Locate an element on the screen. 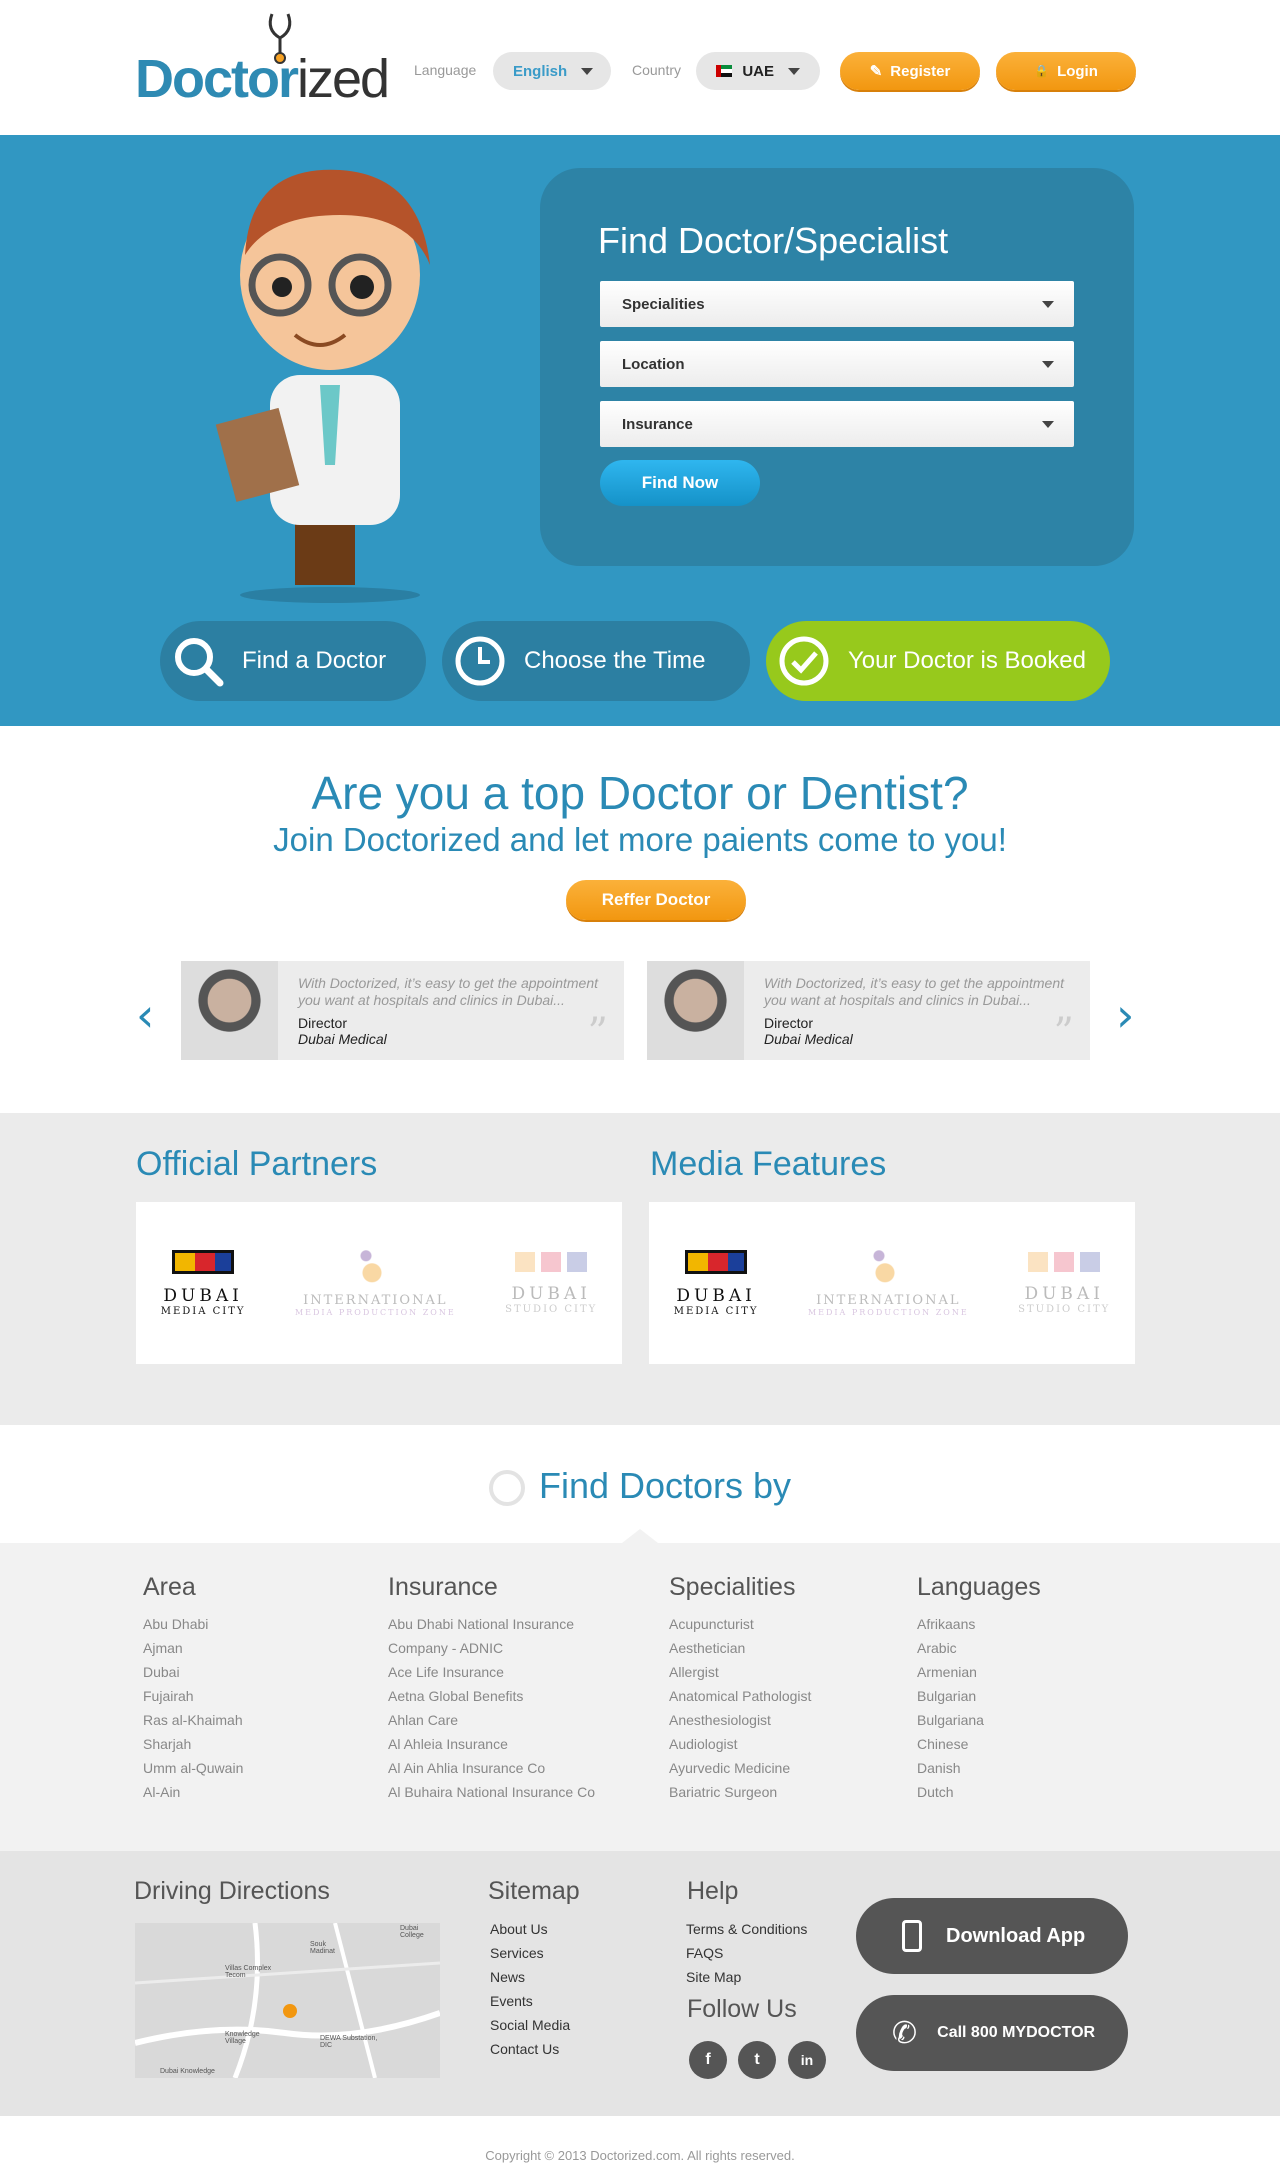 The width and height of the screenshot is (1280, 2181). help-list: Terms & Conditions FAQS Site Map is located at coordinates (746, 1953).